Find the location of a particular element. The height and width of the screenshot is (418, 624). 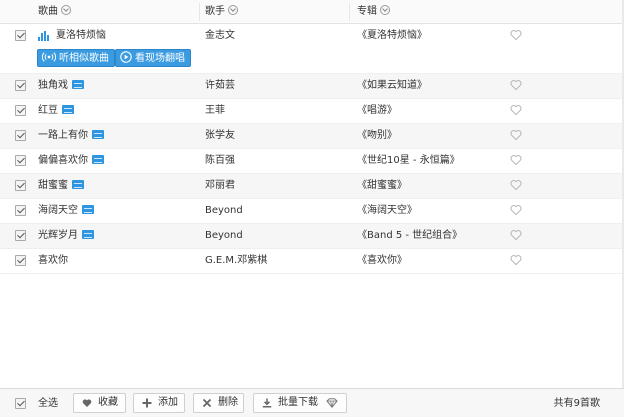

song-row: 海阔天空 Beyond 《海阔天空》 is located at coordinates (311, 211).